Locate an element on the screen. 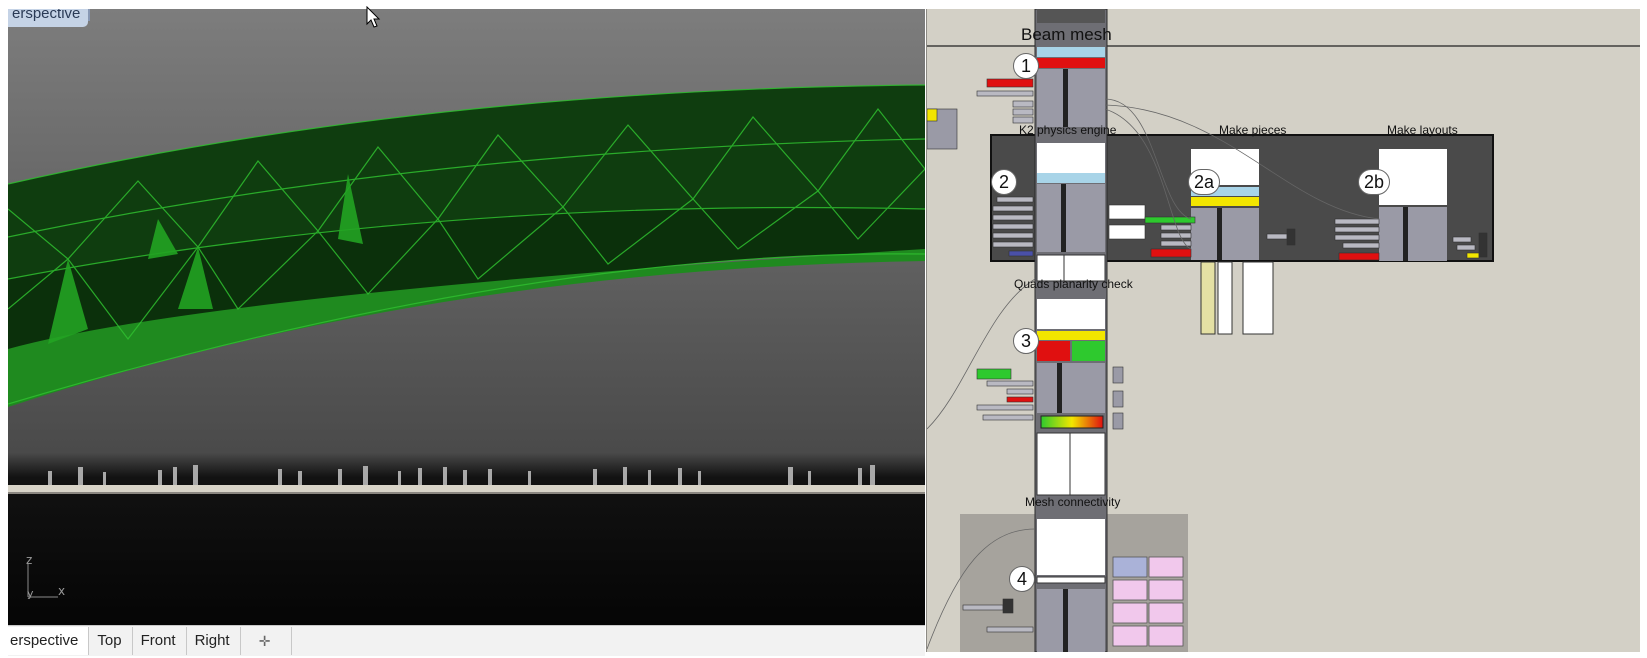 This screenshot has height=658, width=1647. group-label-mesh-connectivity: Mesh connectivity is located at coordinates (1073, 502).